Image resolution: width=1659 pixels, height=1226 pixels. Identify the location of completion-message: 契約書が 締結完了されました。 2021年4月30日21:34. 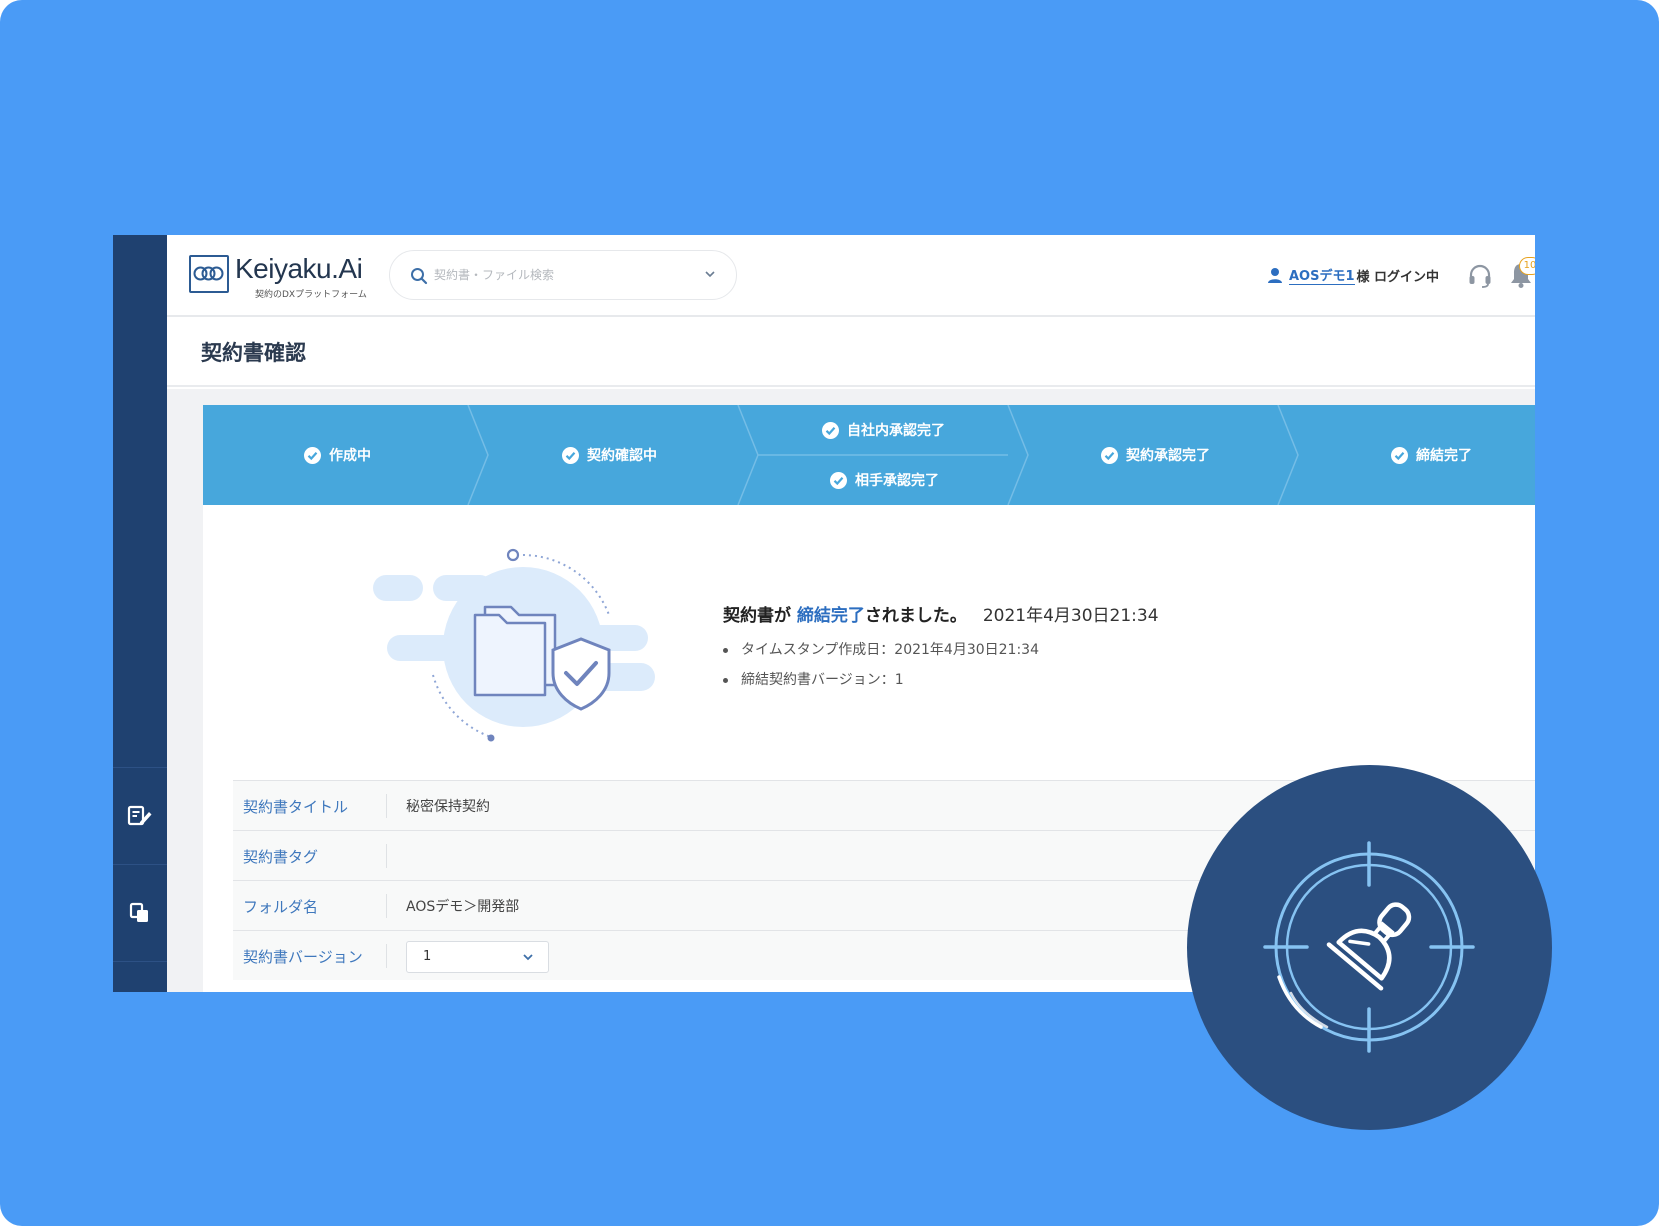
(941, 613).